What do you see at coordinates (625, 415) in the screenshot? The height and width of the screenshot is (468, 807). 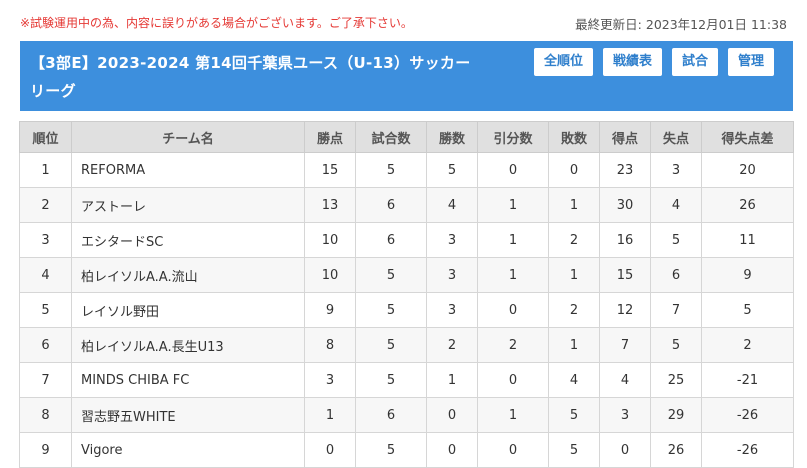 I see `cell-goals-for: 3` at bounding box center [625, 415].